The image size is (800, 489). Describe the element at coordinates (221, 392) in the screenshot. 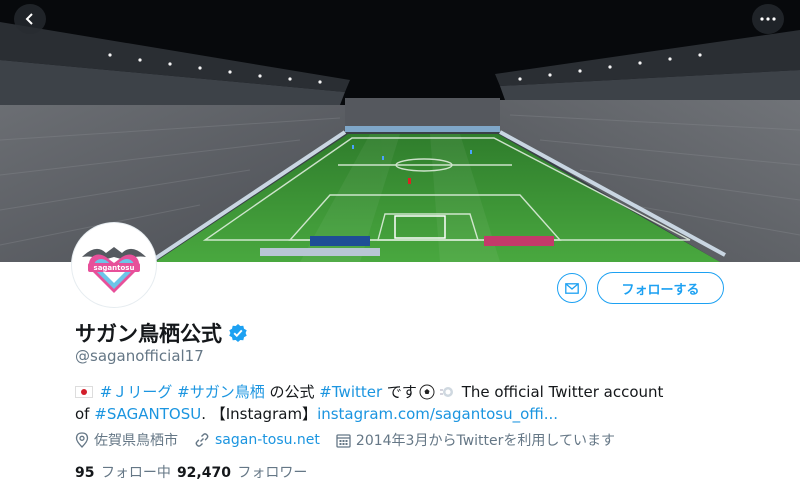

I see `hashtag-sagantosu-jp: #サガン鳥栖` at that location.